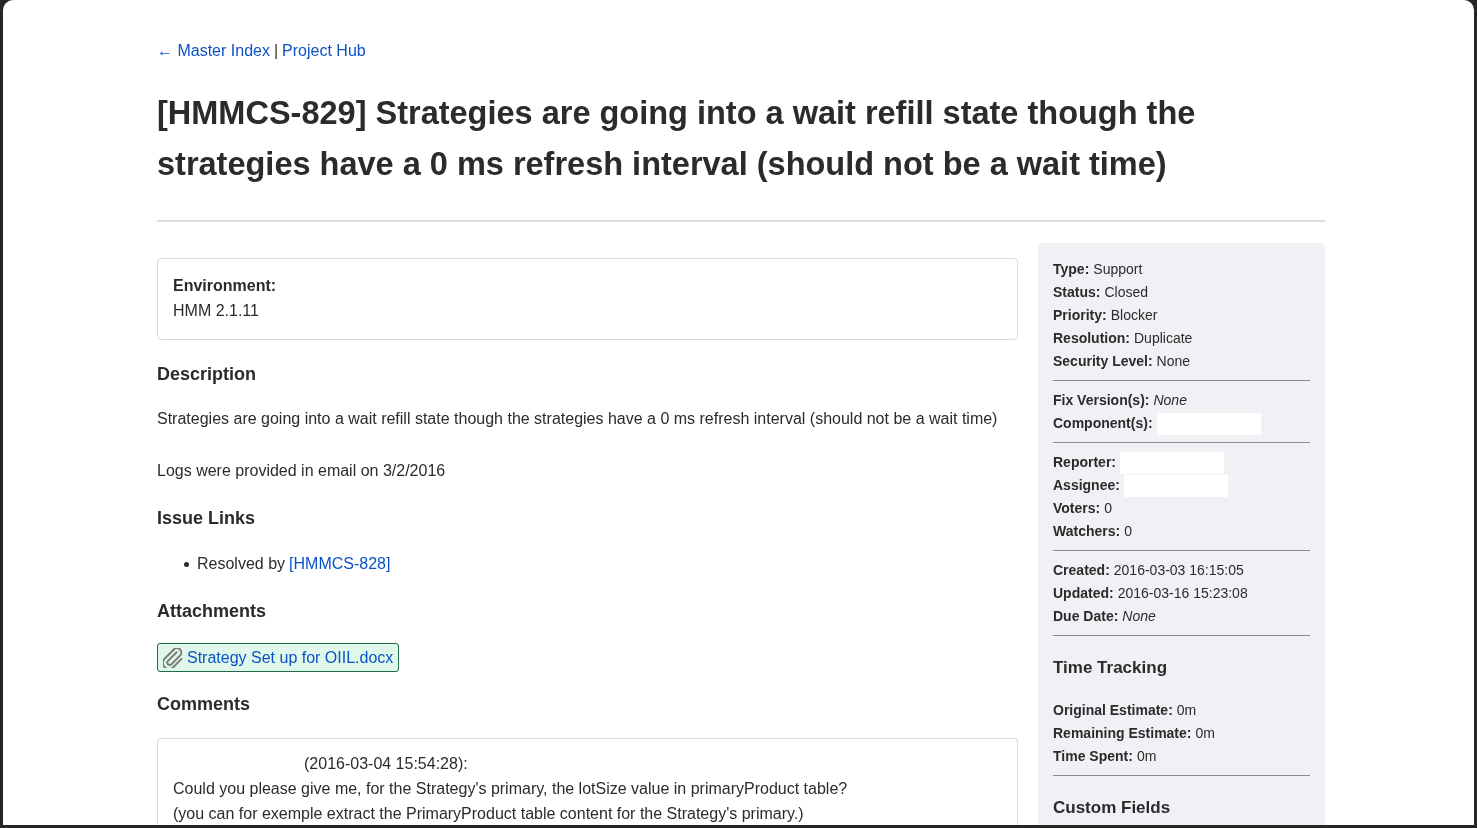 Image resolution: width=1477 pixels, height=828 pixels. Describe the element at coordinates (1112, 808) in the screenshot. I see `sidebar-heading: Custom Fields` at that location.